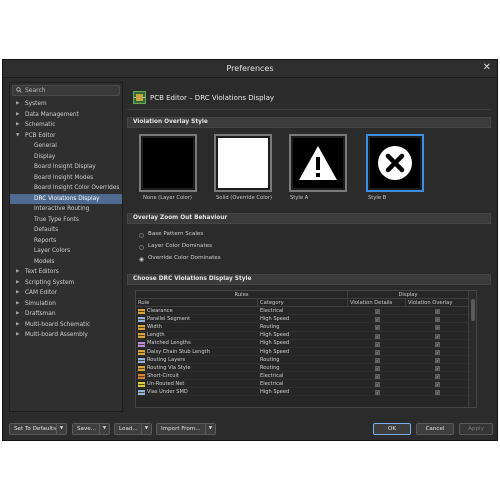  I want to click on overlay-style-a-option, so click(318, 163).